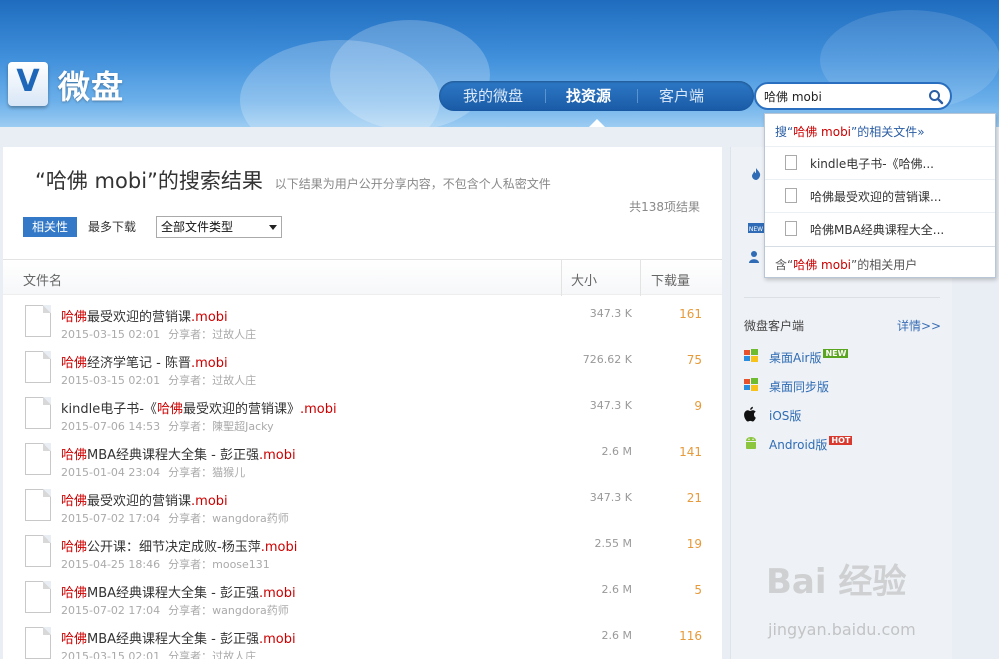 This screenshot has width=999, height=659. Describe the element at coordinates (50, 227) in the screenshot. I see `sort-relevance-tab: 相关性` at that location.